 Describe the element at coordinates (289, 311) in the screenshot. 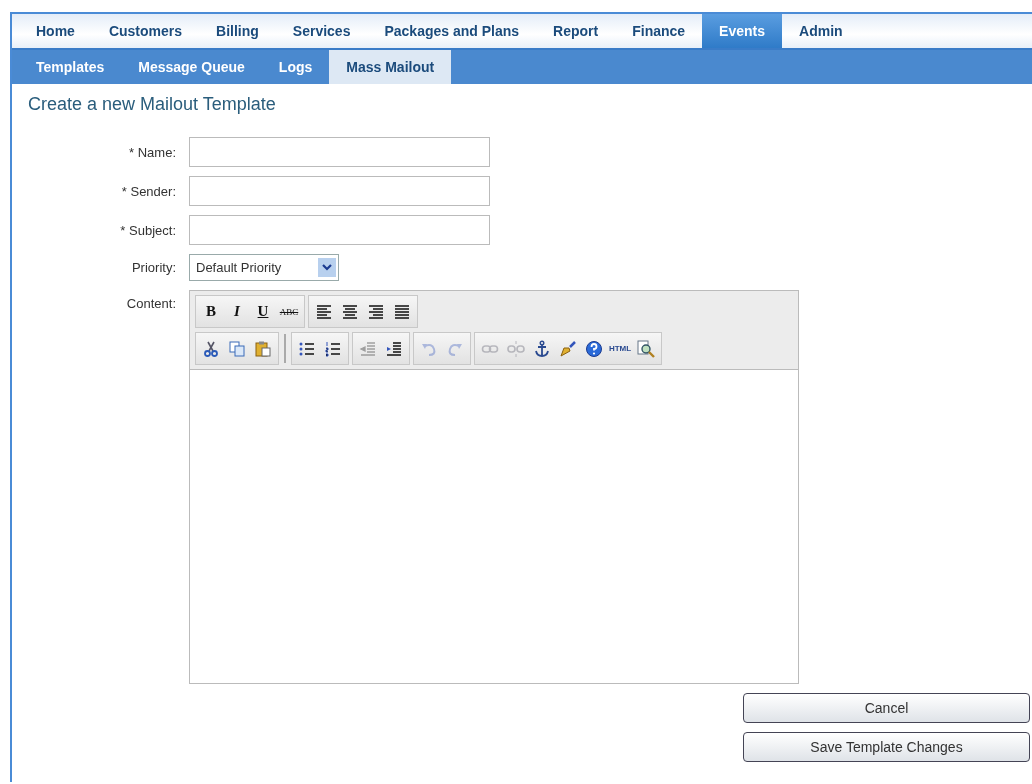

I see `strike-button: ABC` at that location.